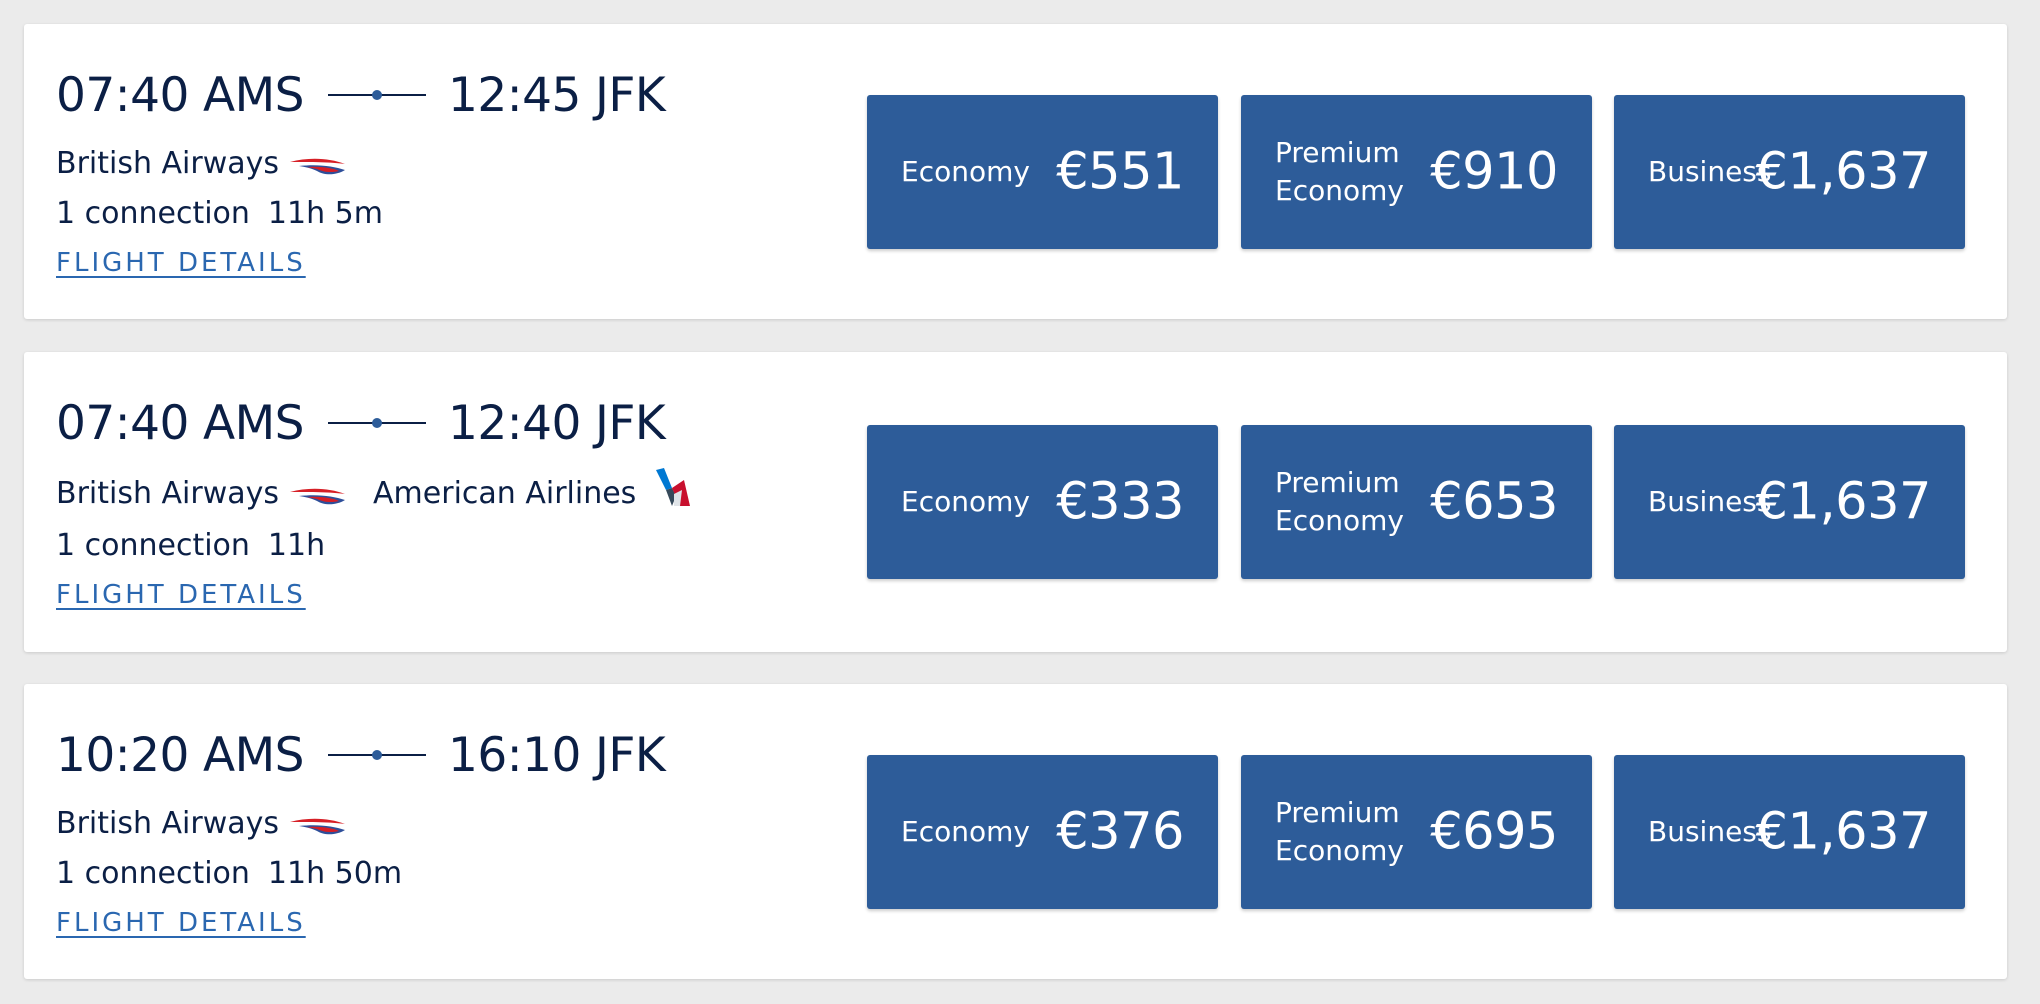  What do you see at coordinates (1120, 502) in the screenshot?
I see `fare-price: €333` at bounding box center [1120, 502].